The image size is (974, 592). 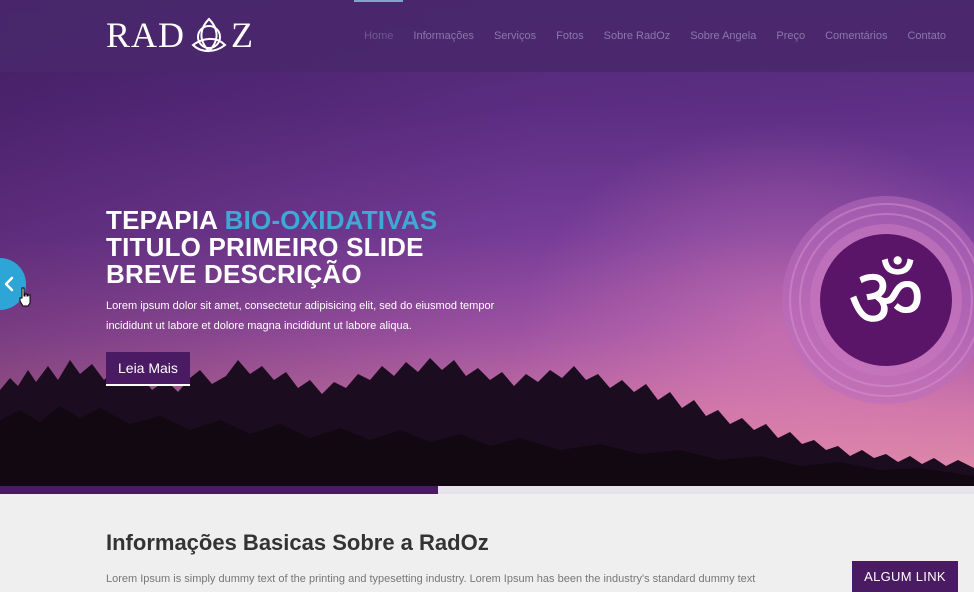 What do you see at coordinates (243, 35) in the screenshot?
I see `logo-text-end: Z` at bounding box center [243, 35].